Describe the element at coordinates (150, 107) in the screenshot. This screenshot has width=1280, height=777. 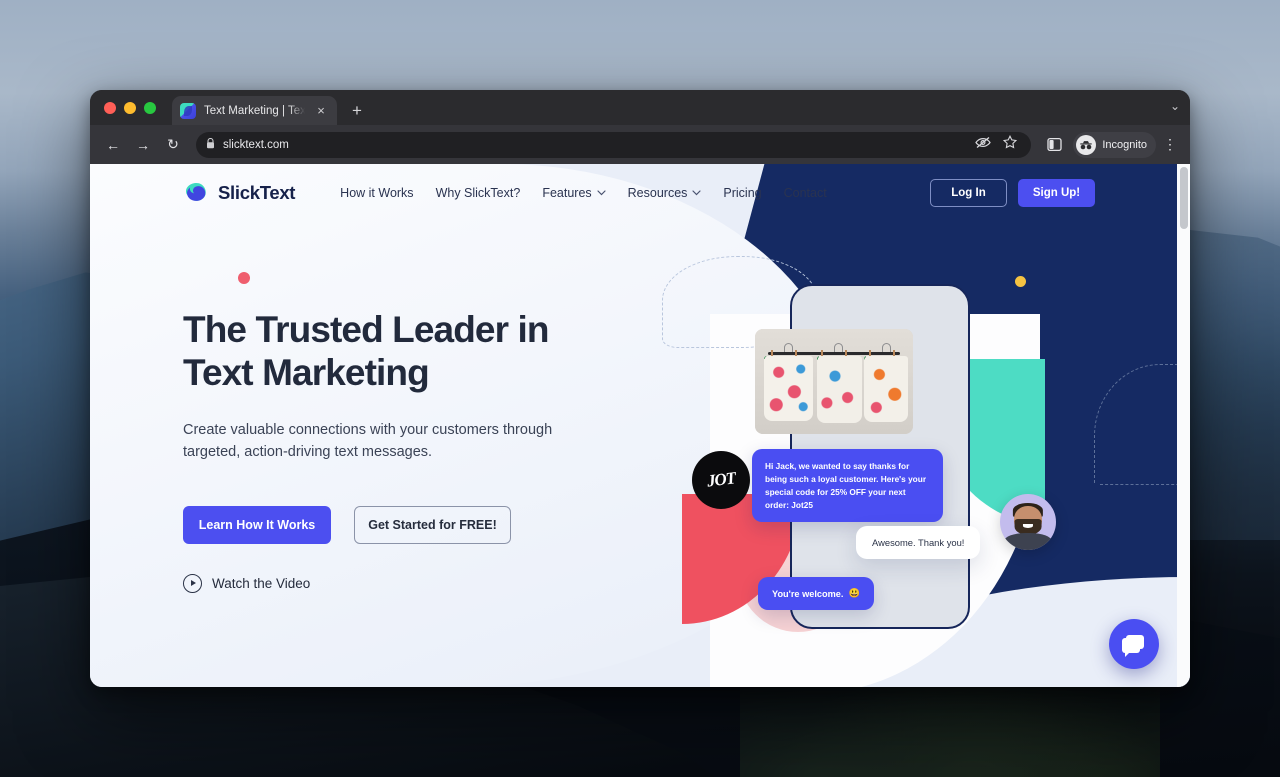
I see `maximize-window-button` at that location.